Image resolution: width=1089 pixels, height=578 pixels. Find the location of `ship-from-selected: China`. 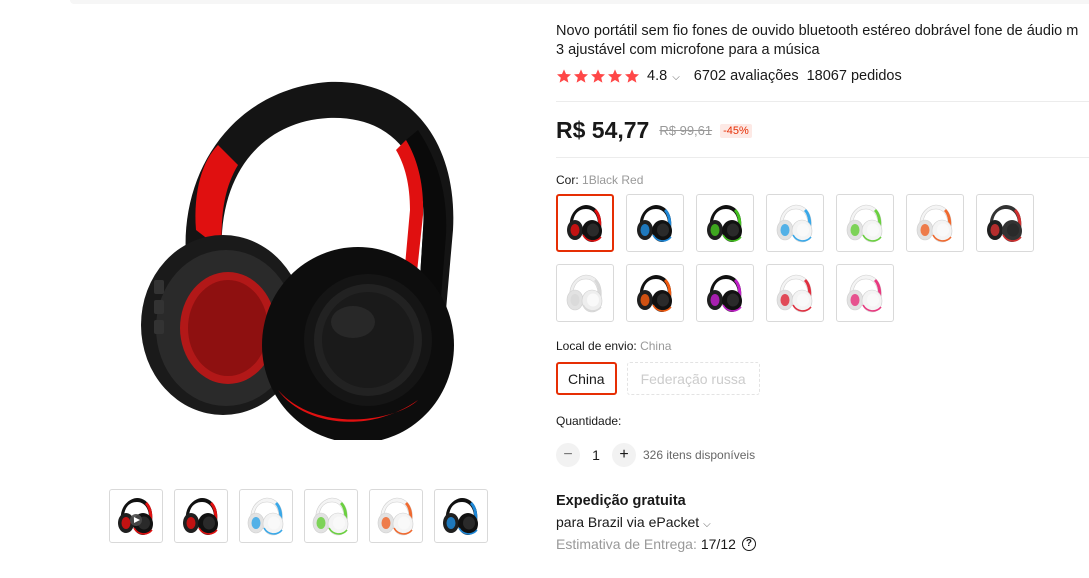

ship-from-selected: China is located at coordinates (656, 346).